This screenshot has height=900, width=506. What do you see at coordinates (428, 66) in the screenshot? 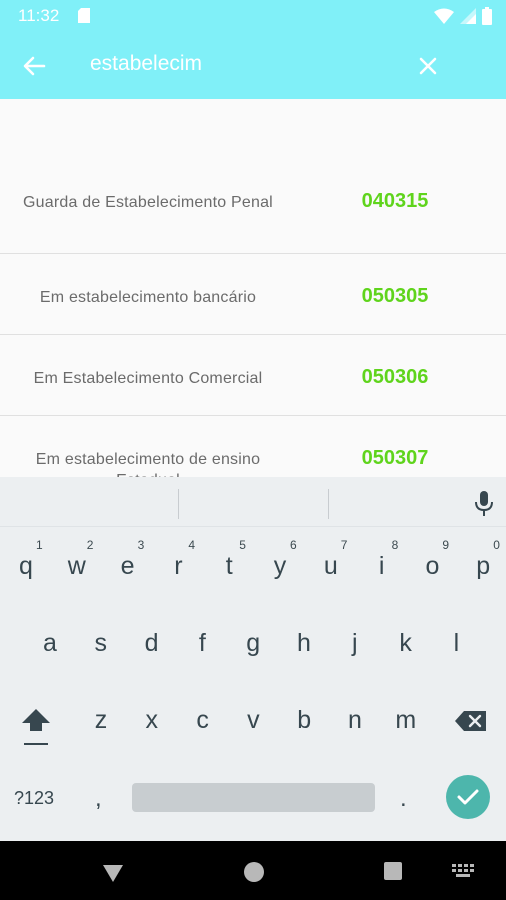
I see `close-icon` at bounding box center [428, 66].